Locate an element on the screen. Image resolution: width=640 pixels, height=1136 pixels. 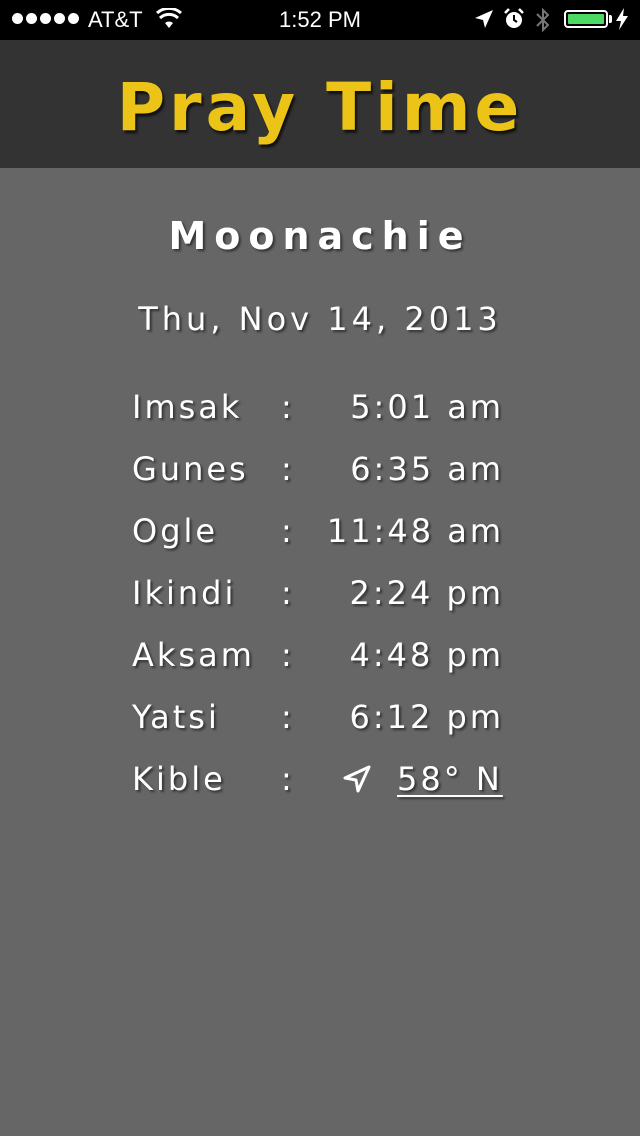
prayer-time: 11:48 am is located at coordinates (415, 531).